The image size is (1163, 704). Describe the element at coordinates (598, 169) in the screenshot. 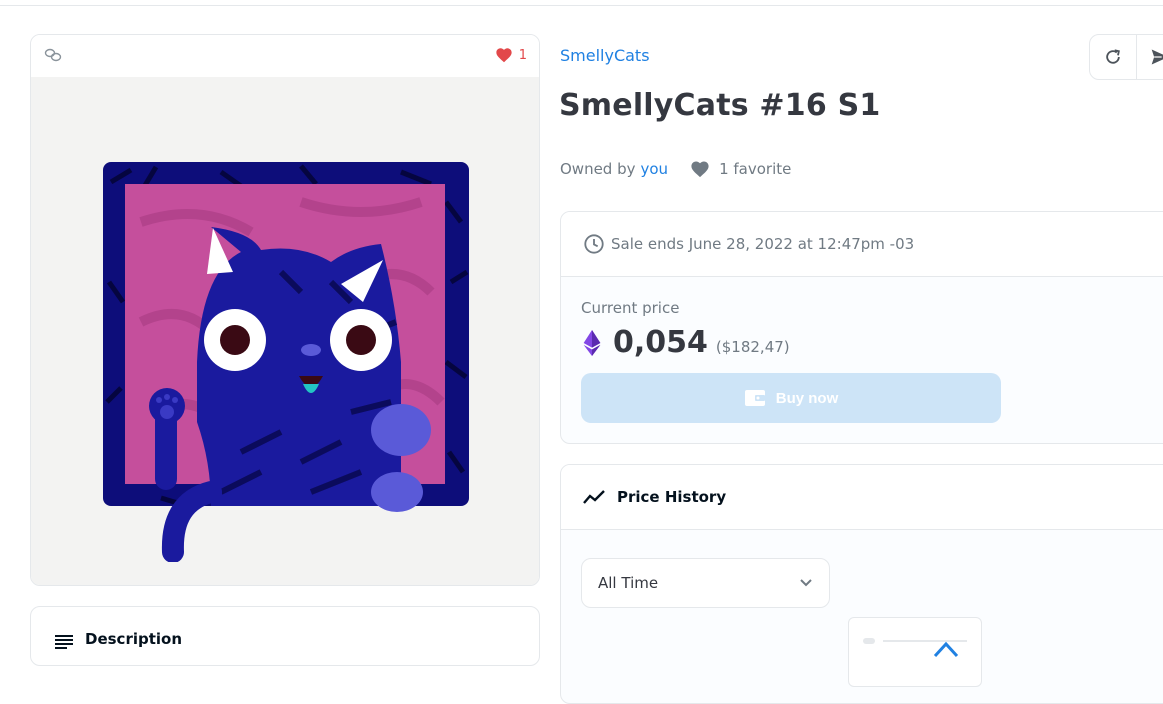

I see `owned-by-label: Owned by` at that location.